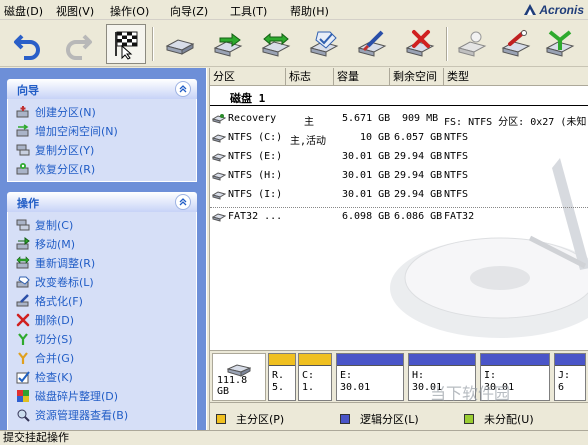  What do you see at coordinates (315, 377) in the screenshot?
I see `disk-map-partition: C: 1.` at bounding box center [315, 377].